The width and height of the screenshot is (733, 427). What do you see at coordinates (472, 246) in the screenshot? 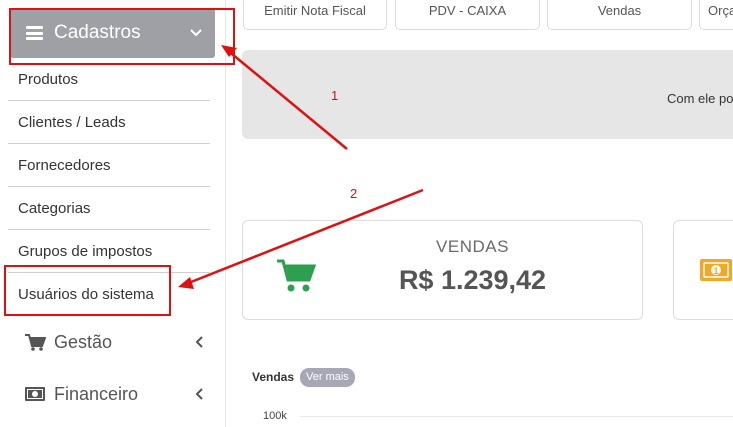
I see `card-label: VENDAS` at bounding box center [472, 246].